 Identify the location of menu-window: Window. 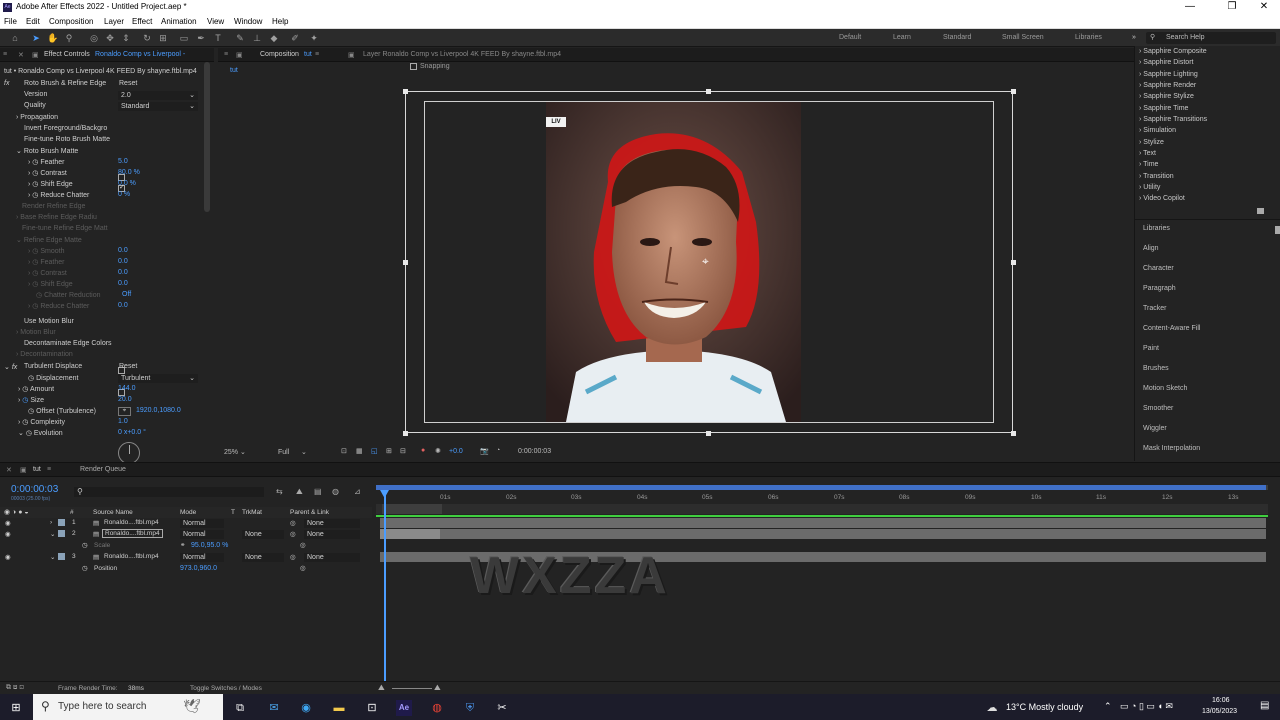
(248, 21).